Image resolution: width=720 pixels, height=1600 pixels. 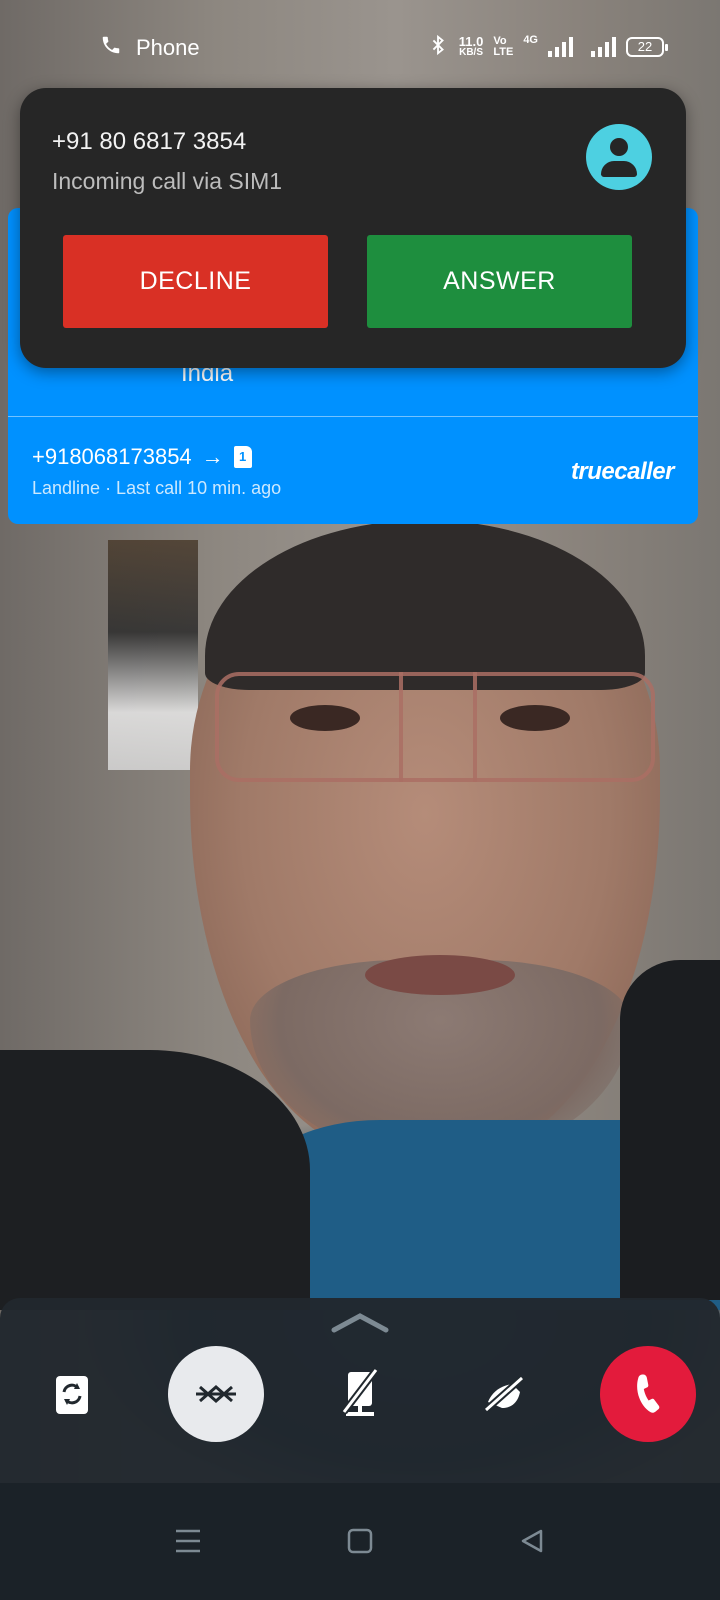 What do you see at coordinates (647, 47) in the screenshot?
I see `battery-icon: 22` at bounding box center [647, 47].